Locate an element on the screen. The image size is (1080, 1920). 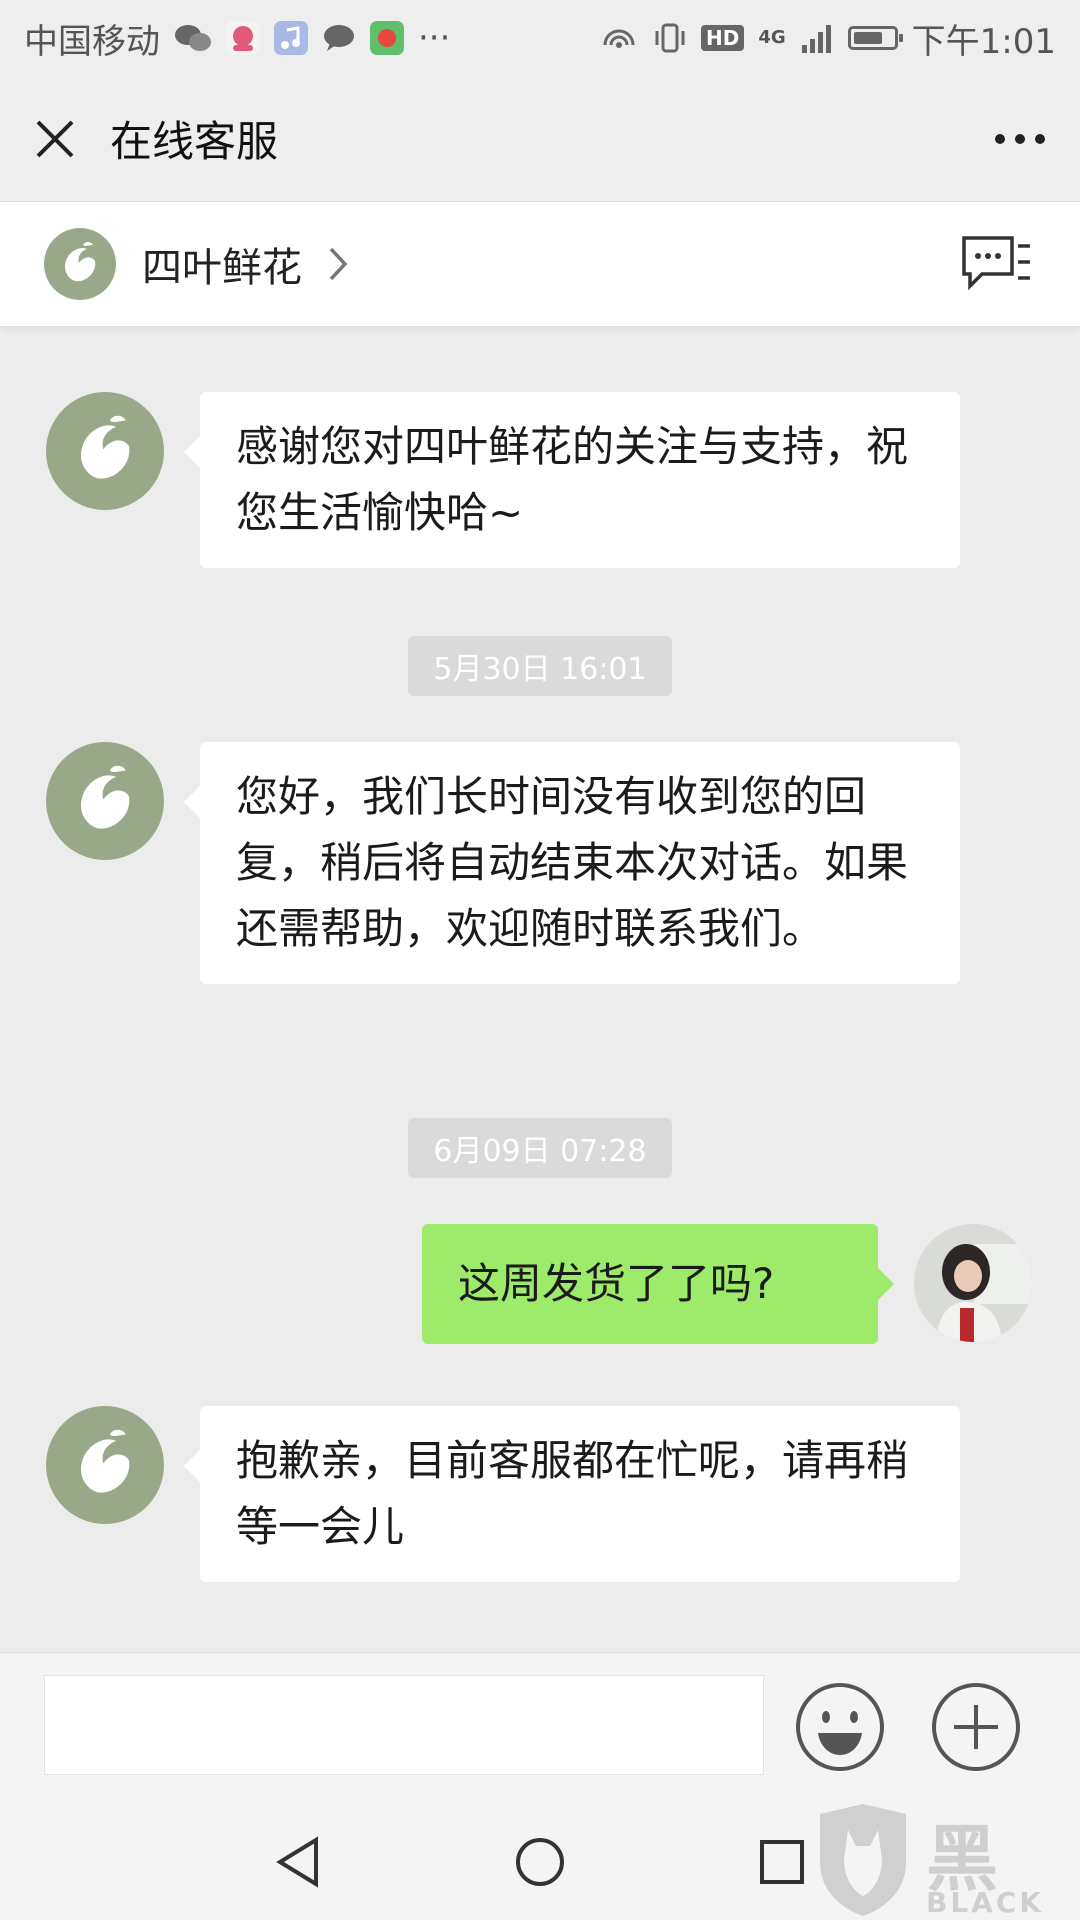
black-cat-logo-icon is located at coordinates (863, 1860).